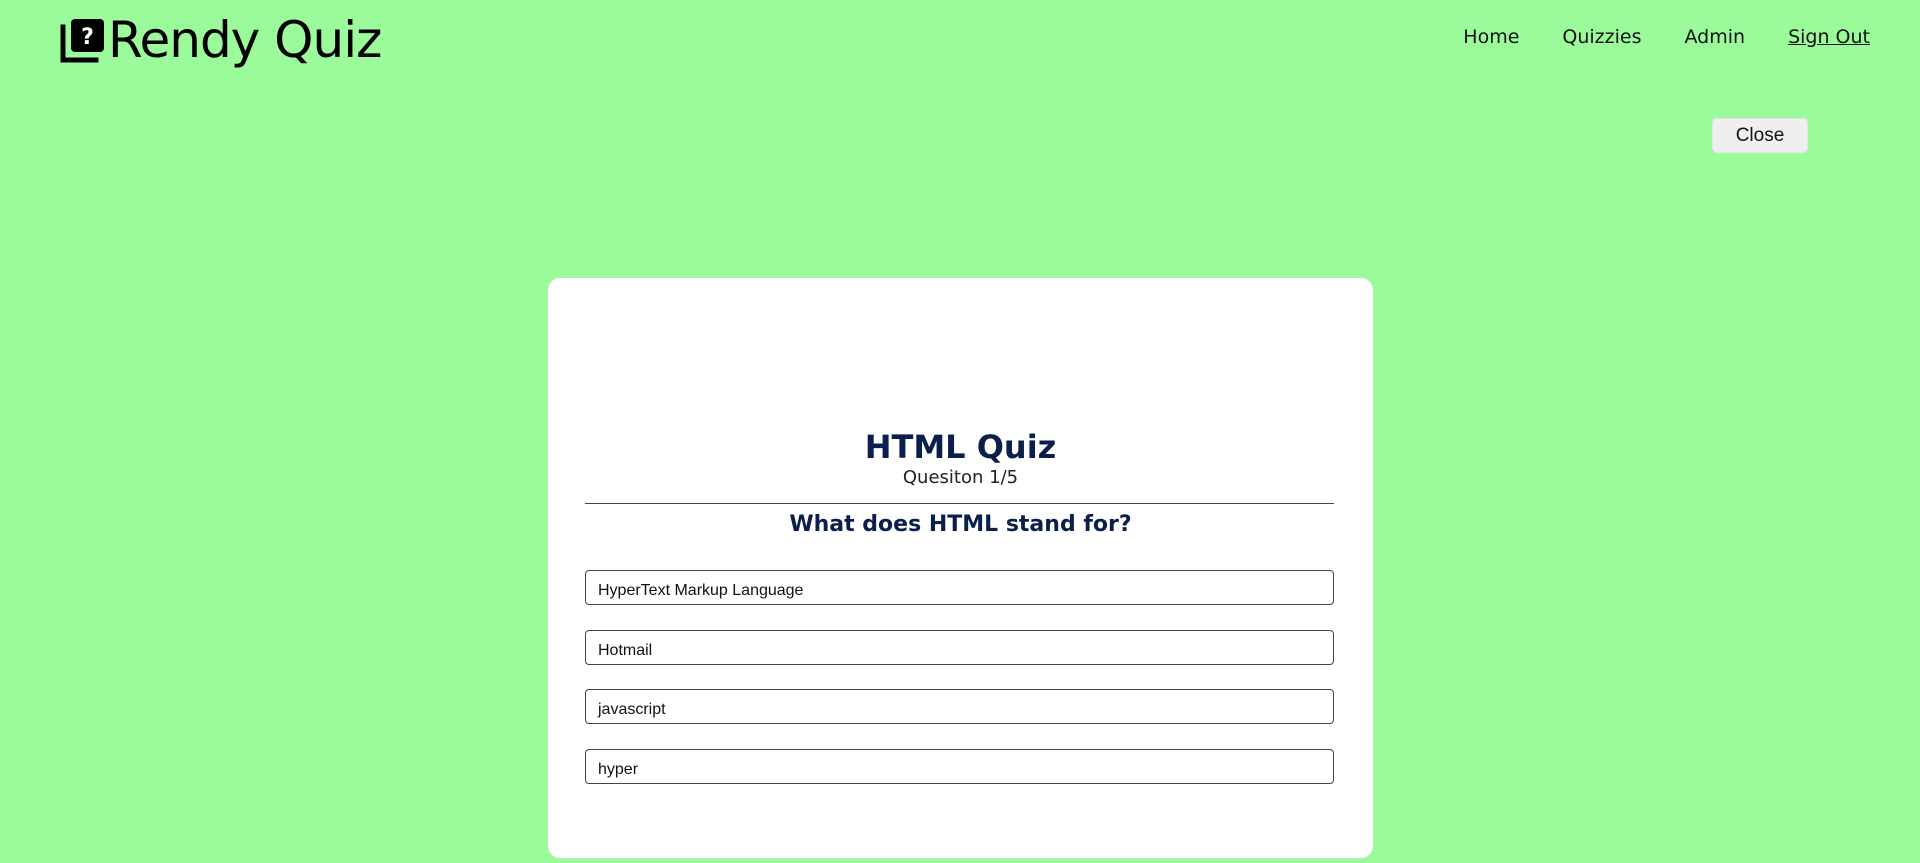 This screenshot has width=1920, height=863. What do you see at coordinates (1829, 37) in the screenshot?
I see `nav-link-sign-out: Sign Out` at bounding box center [1829, 37].